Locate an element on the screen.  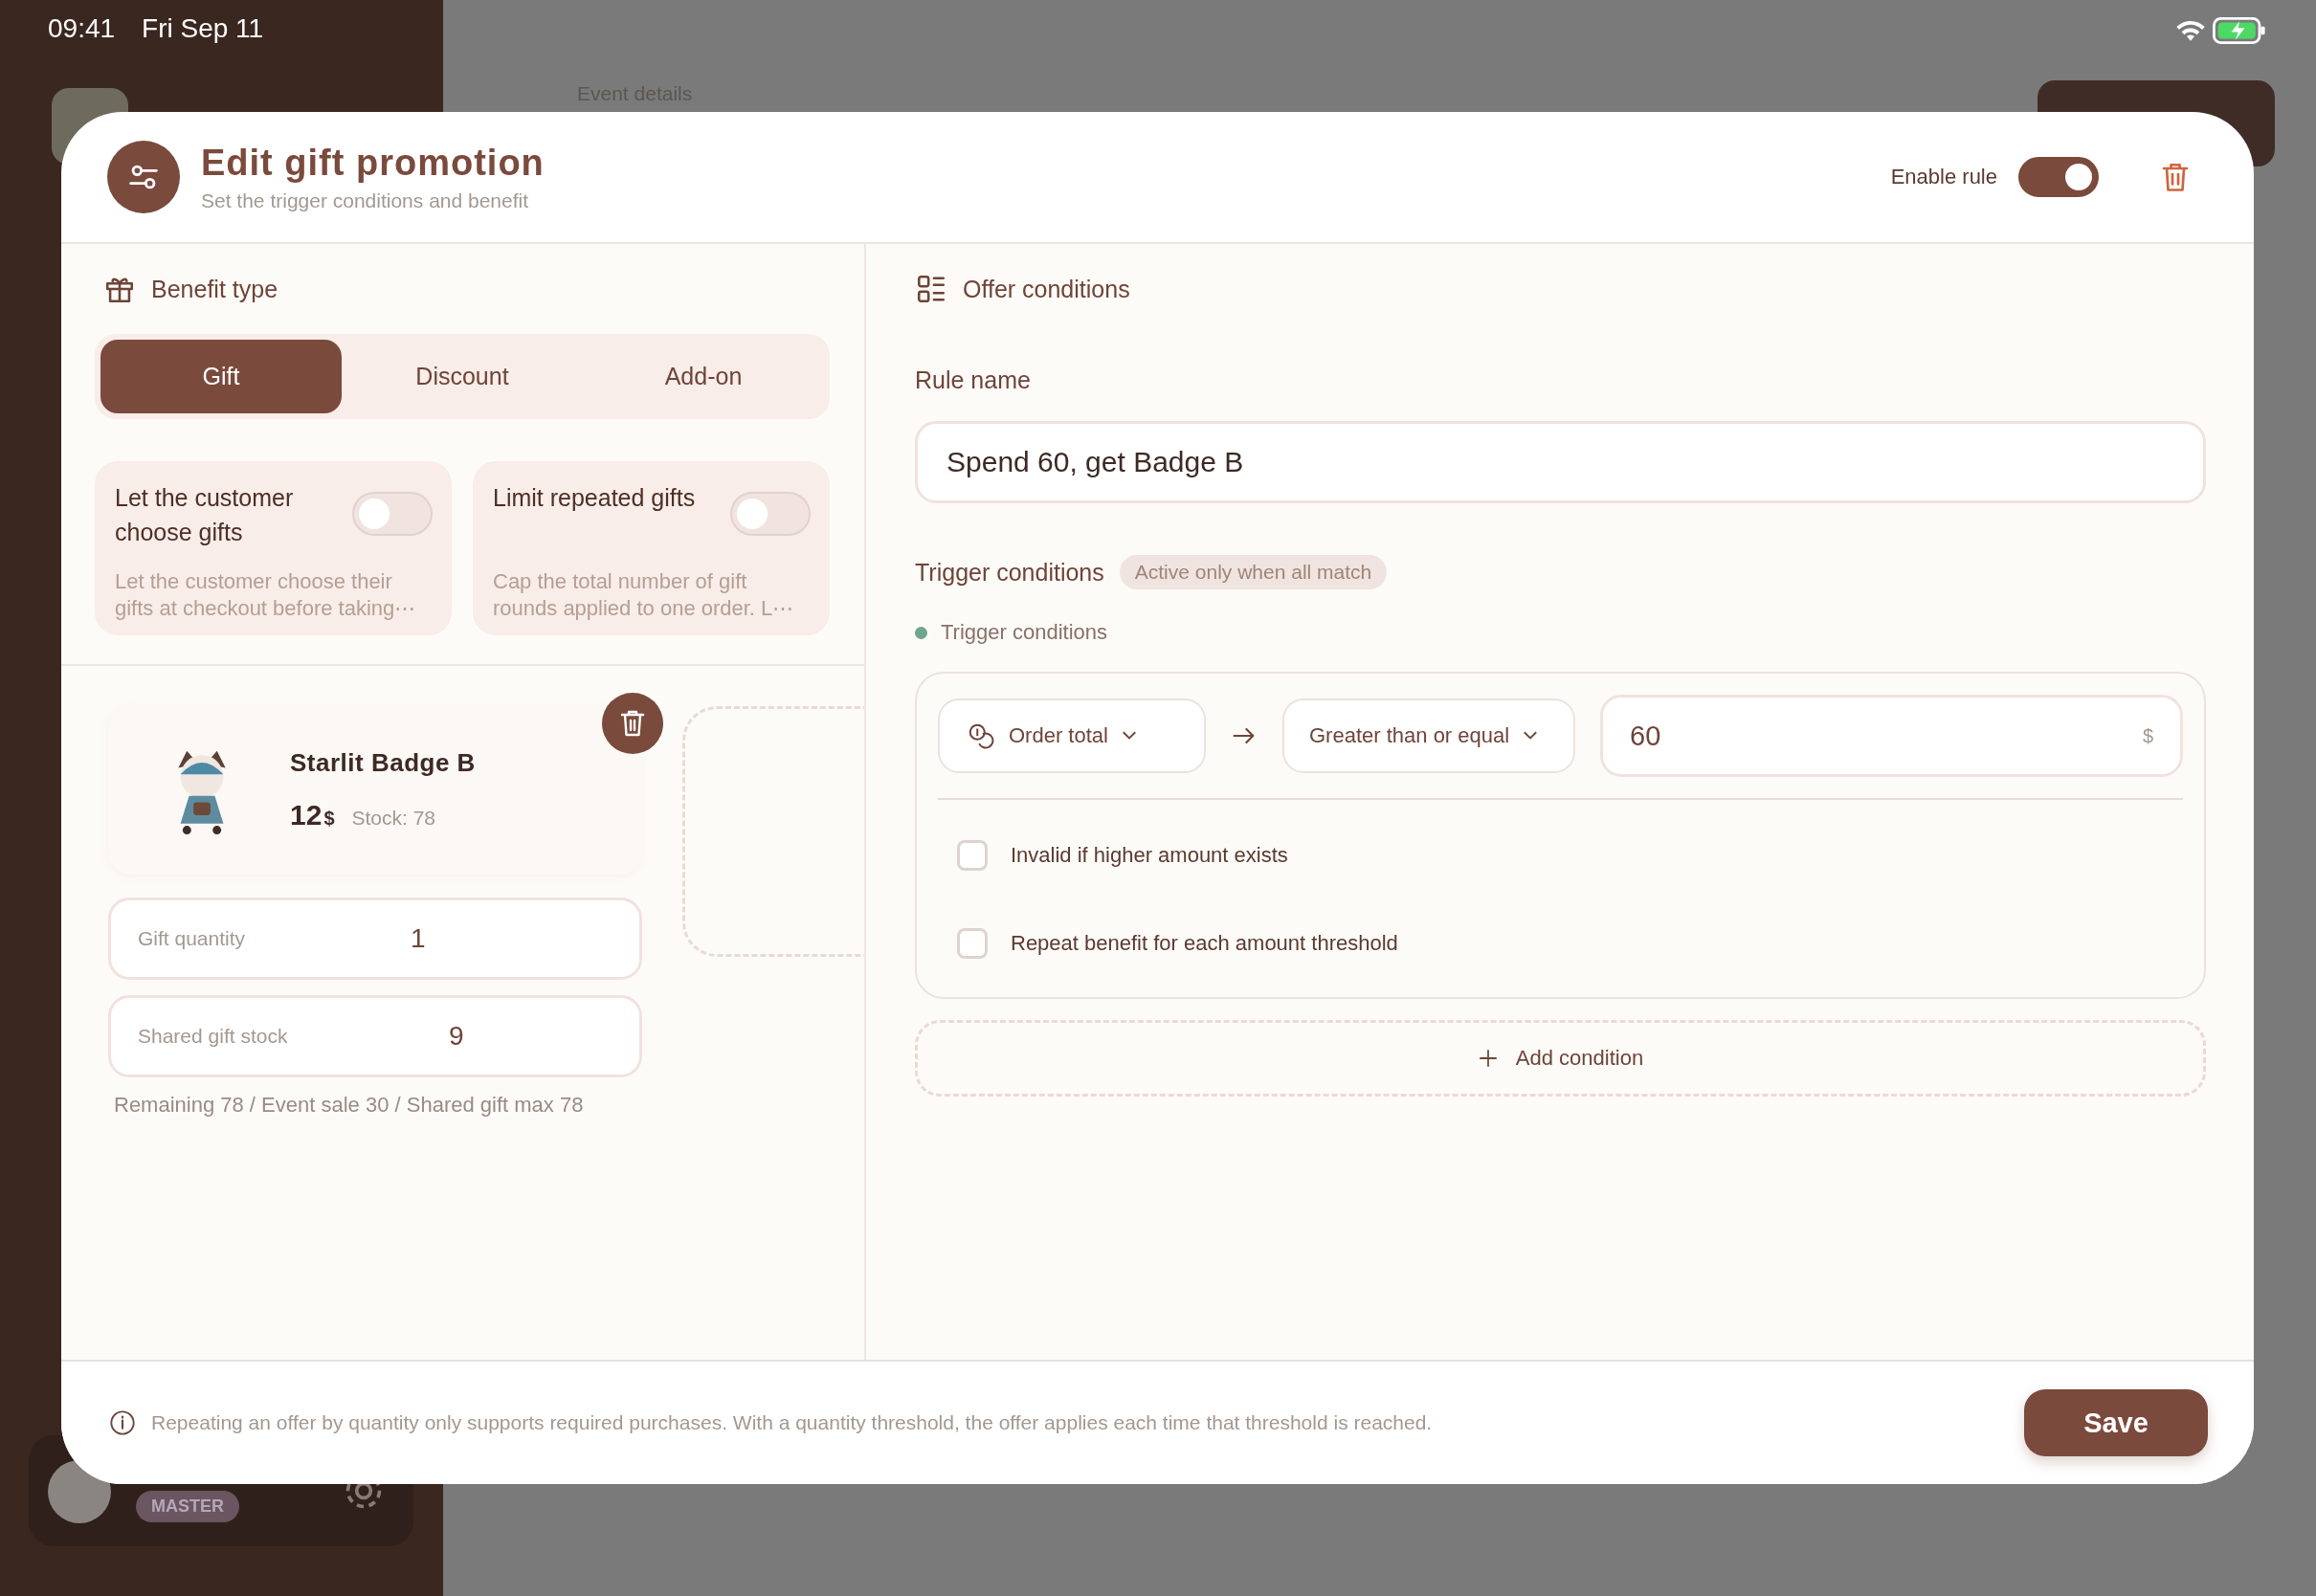
status-date: Fri Sep 11 is located at coordinates (203, 29).